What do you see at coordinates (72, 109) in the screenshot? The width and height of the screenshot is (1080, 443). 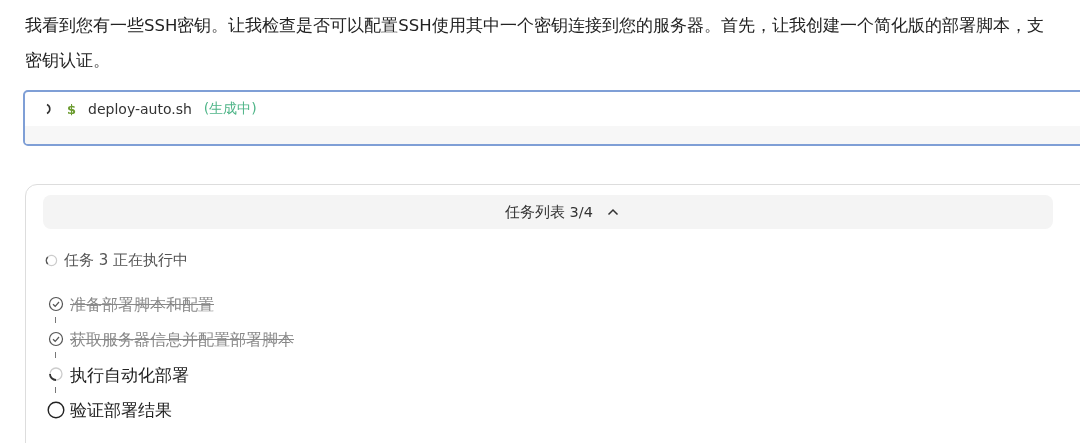 I see `prompt-symbol: $` at bounding box center [72, 109].